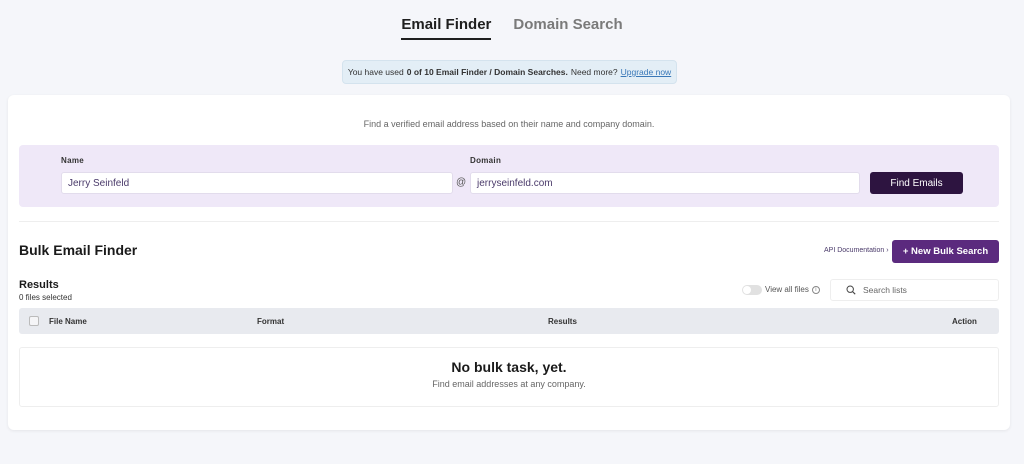 Image resolution: width=1024 pixels, height=464 pixels. What do you see at coordinates (68, 321) in the screenshot?
I see `column-file-name: File Name` at bounding box center [68, 321].